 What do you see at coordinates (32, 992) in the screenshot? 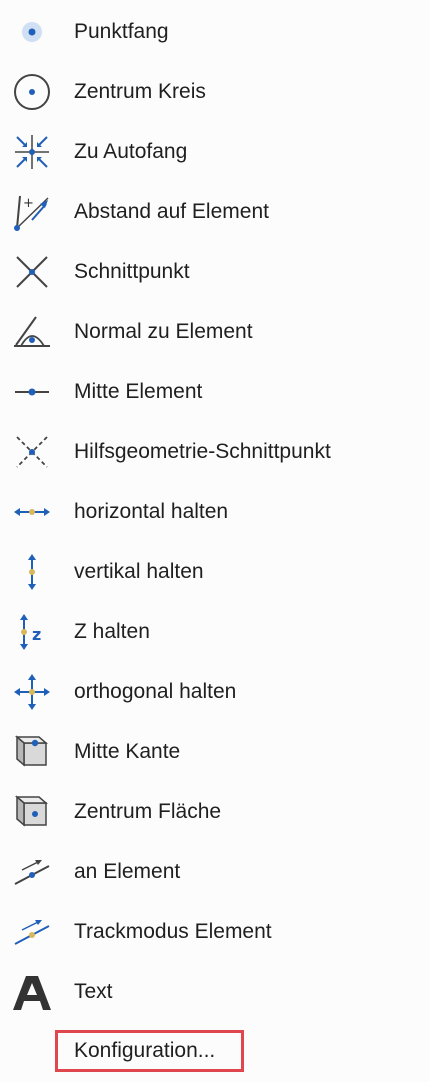
I see `text-icon` at bounding box center [32, 992].